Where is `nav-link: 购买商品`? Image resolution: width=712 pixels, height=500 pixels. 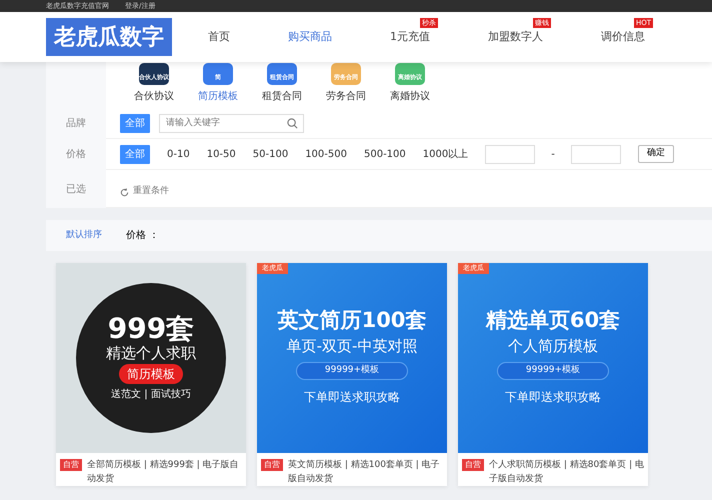 nav-link: 购买商品 is located at coordinates (310, 37).